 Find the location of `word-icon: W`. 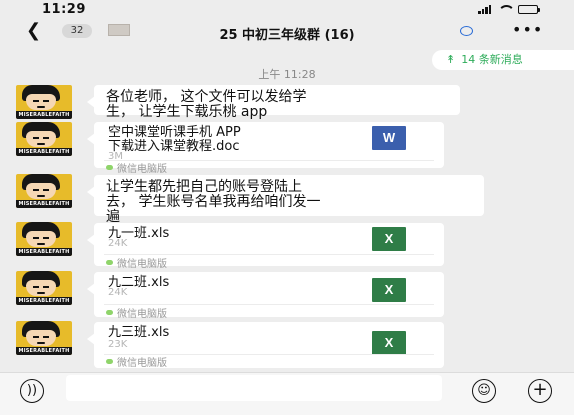

word-icon: W is located at coordinates (389, 138).